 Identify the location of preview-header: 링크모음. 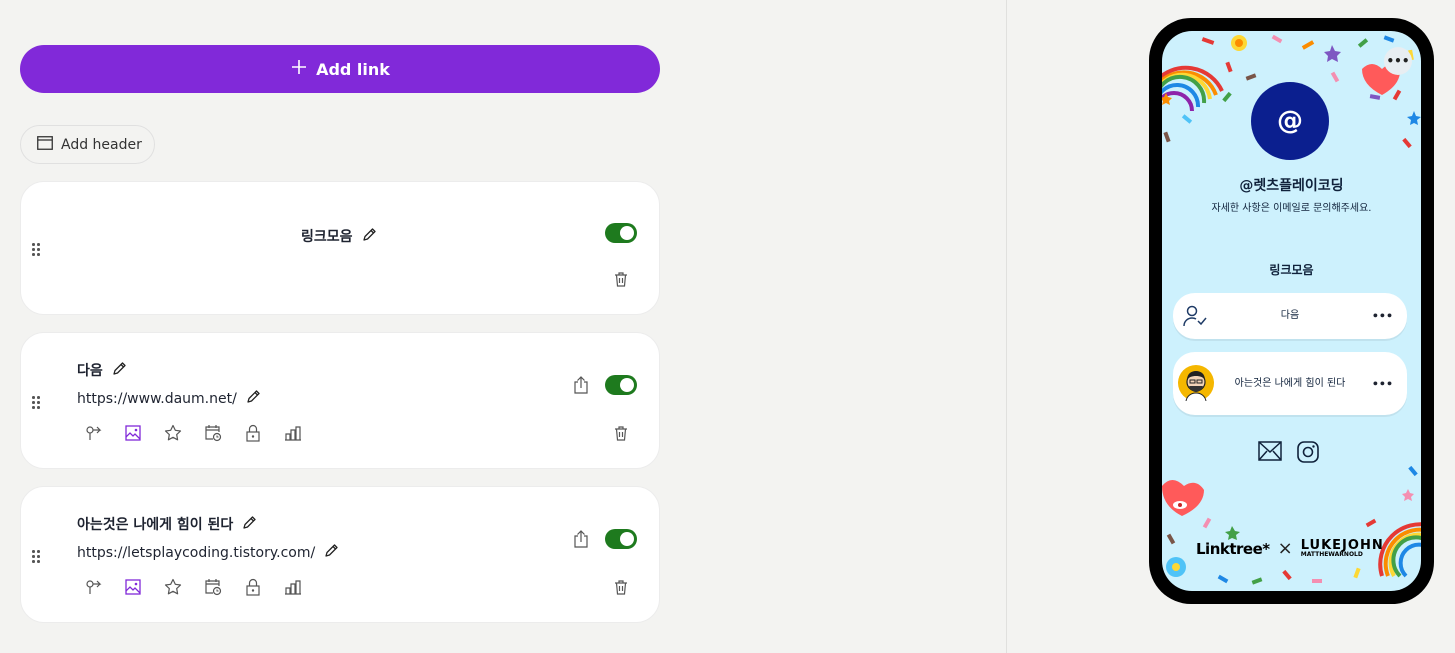
(1291, 270).